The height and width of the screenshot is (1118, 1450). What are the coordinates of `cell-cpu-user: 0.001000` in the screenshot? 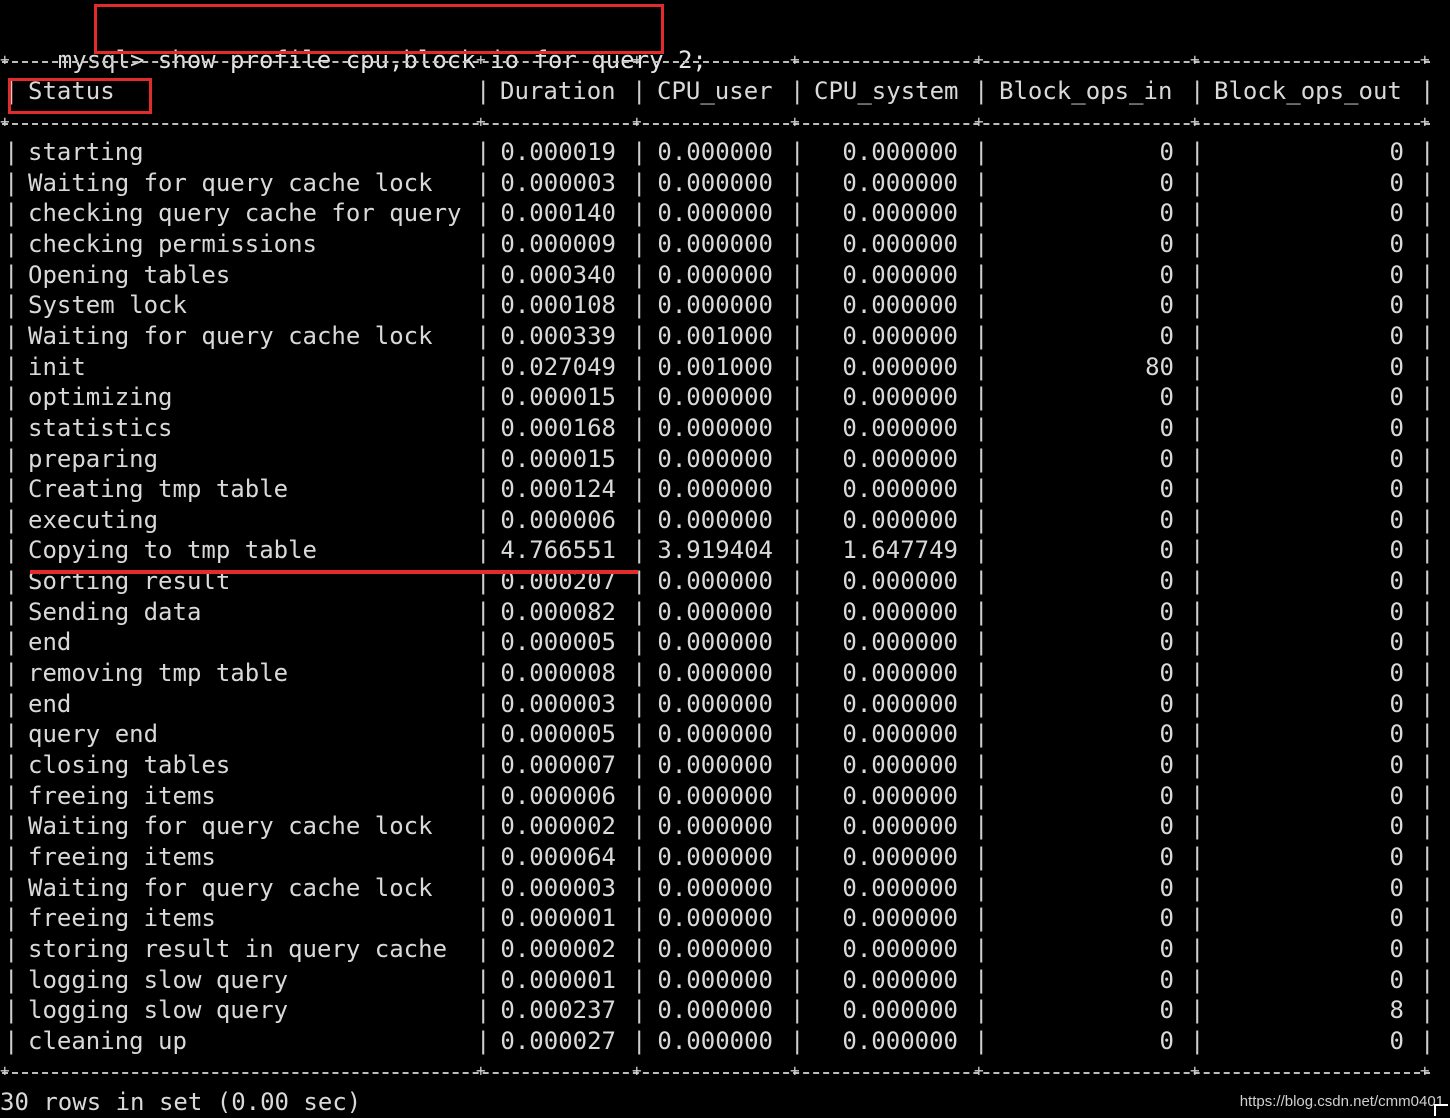 It's located at (715, 366).